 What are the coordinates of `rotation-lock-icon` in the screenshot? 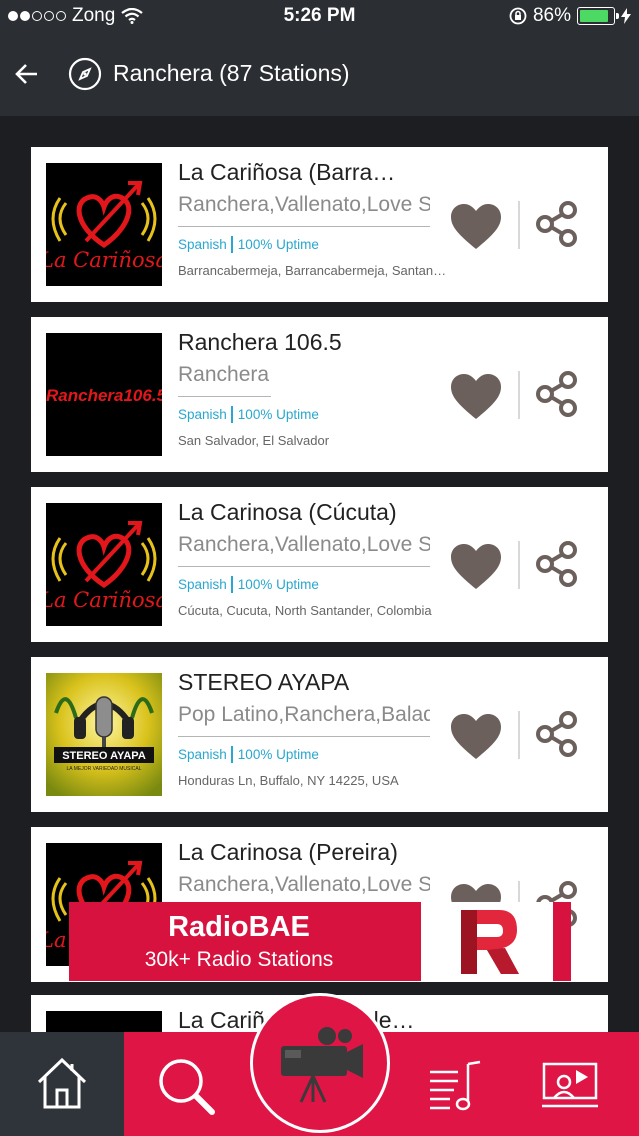 It's located at (518, 16).